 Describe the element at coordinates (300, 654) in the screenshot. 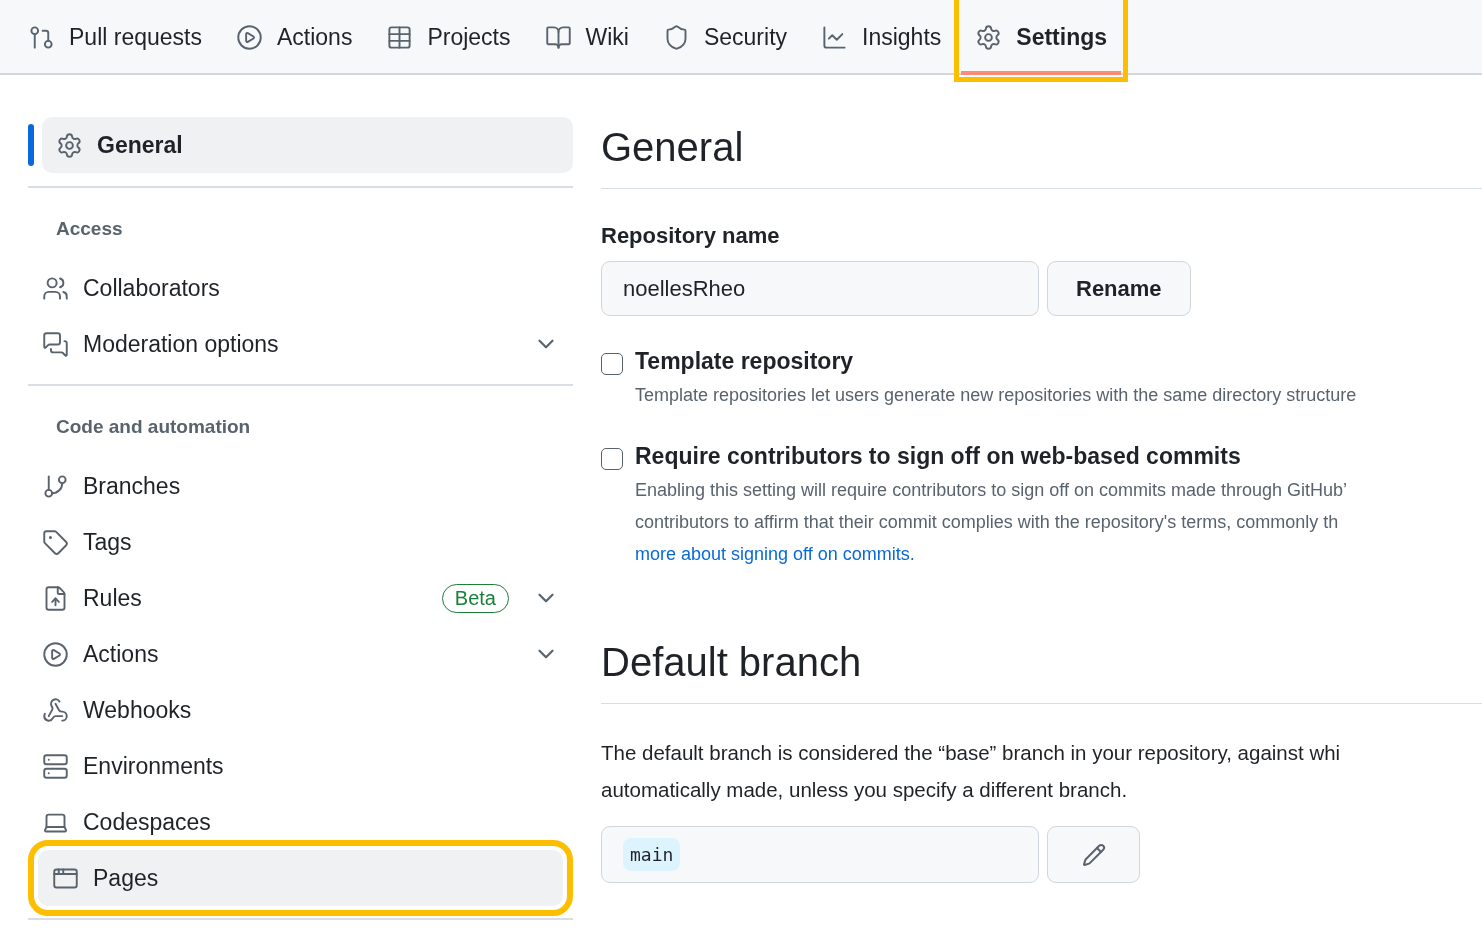

I see `sidebar-item: Actions` at that location.